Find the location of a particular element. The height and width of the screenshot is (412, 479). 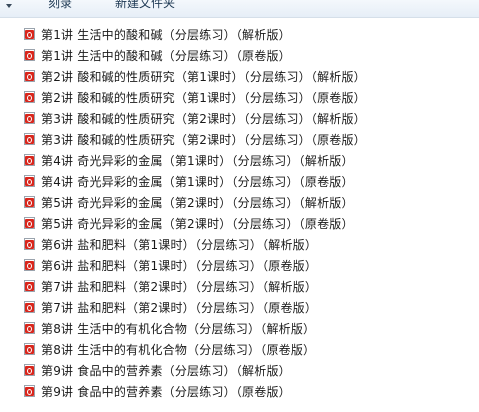

file-list-item: 第7讲 盐和肥料（第2课时）（分层练习）（原卷版） is located at coordinates (239, 307).